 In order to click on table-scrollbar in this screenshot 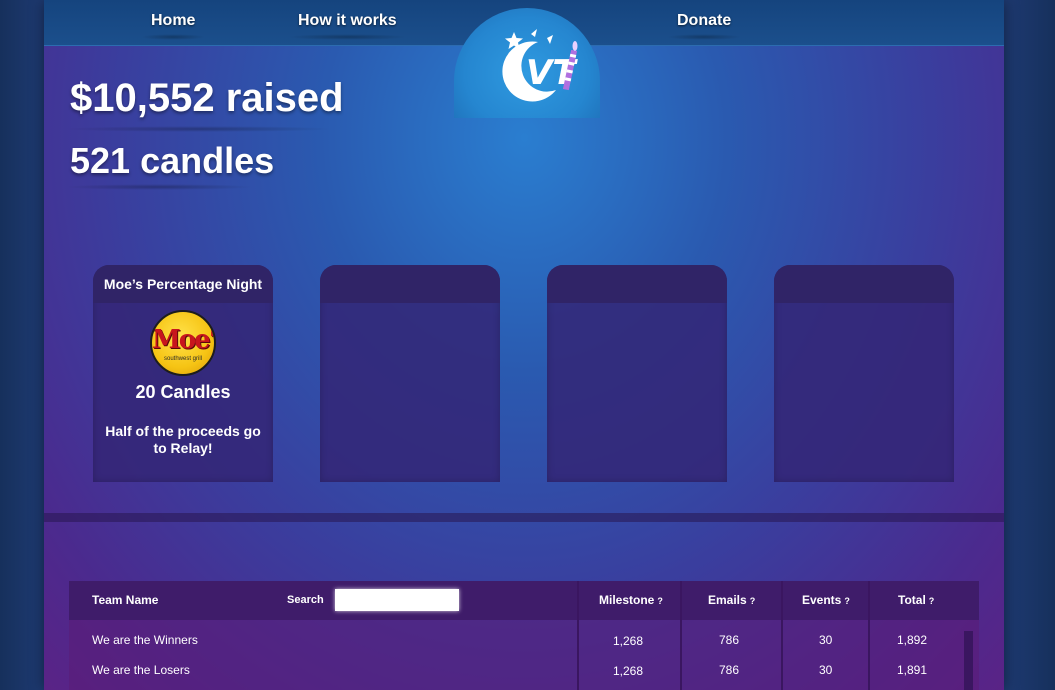, I will do `click(968, 660)`.